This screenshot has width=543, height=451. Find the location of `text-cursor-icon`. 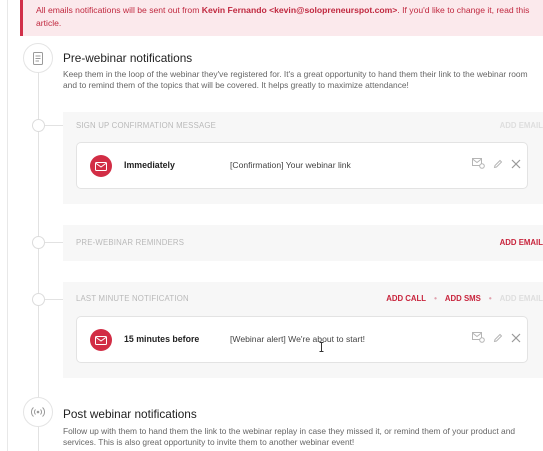

text-cursor-icon is located at coordinates (321, 348).